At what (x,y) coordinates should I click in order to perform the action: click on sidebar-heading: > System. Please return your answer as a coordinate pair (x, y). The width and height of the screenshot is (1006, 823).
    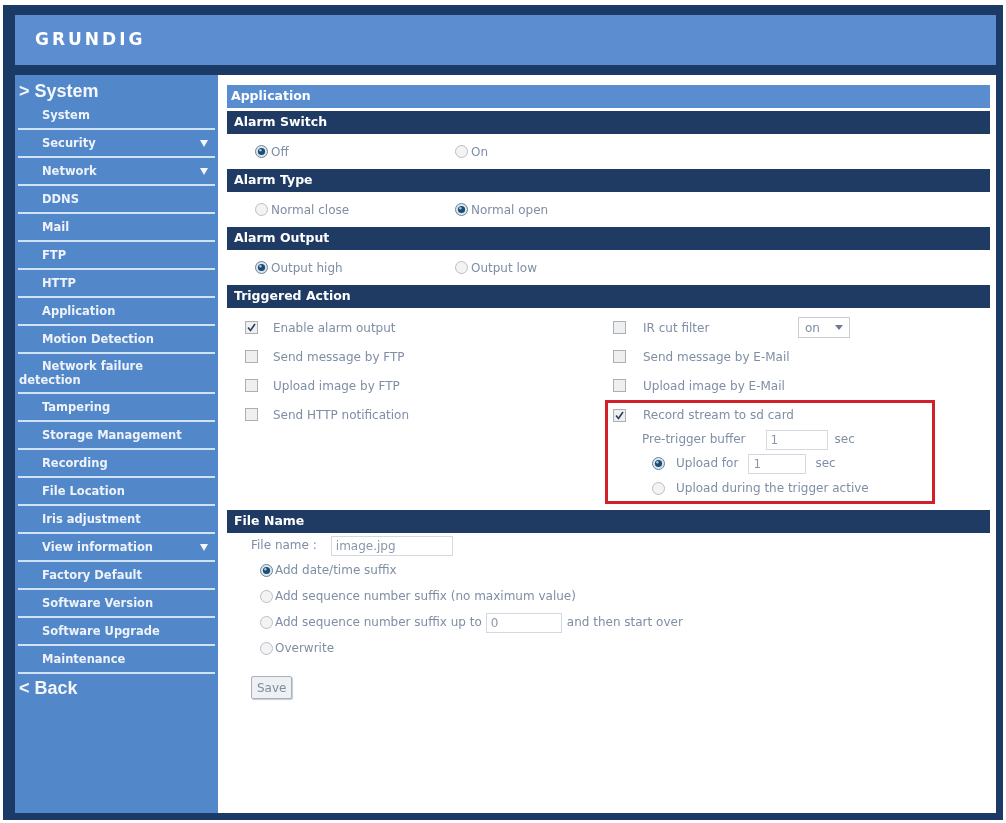
    Looking at the image, I should click on (59, 91).